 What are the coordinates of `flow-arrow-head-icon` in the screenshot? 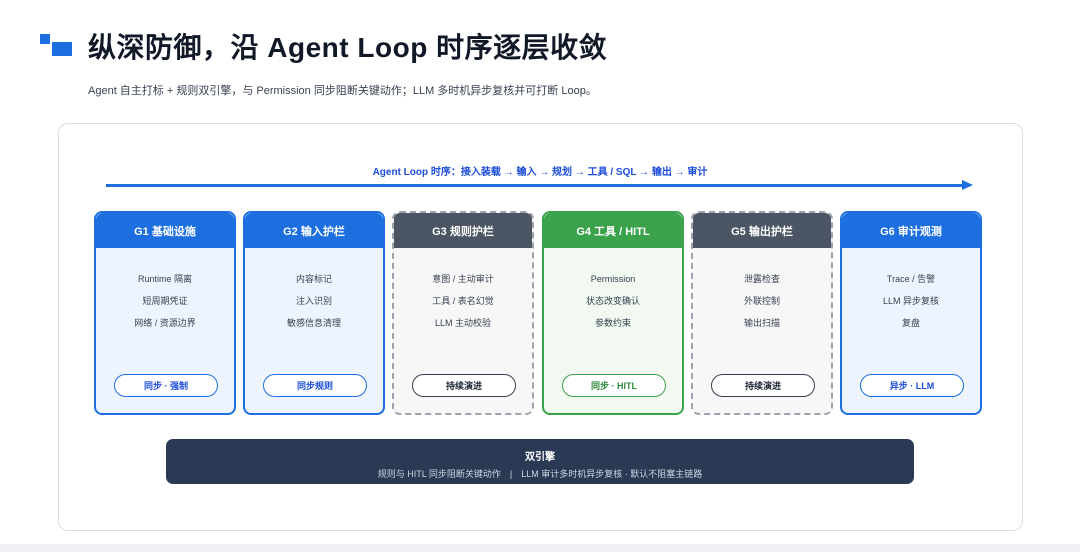 It's located at (967, 185).